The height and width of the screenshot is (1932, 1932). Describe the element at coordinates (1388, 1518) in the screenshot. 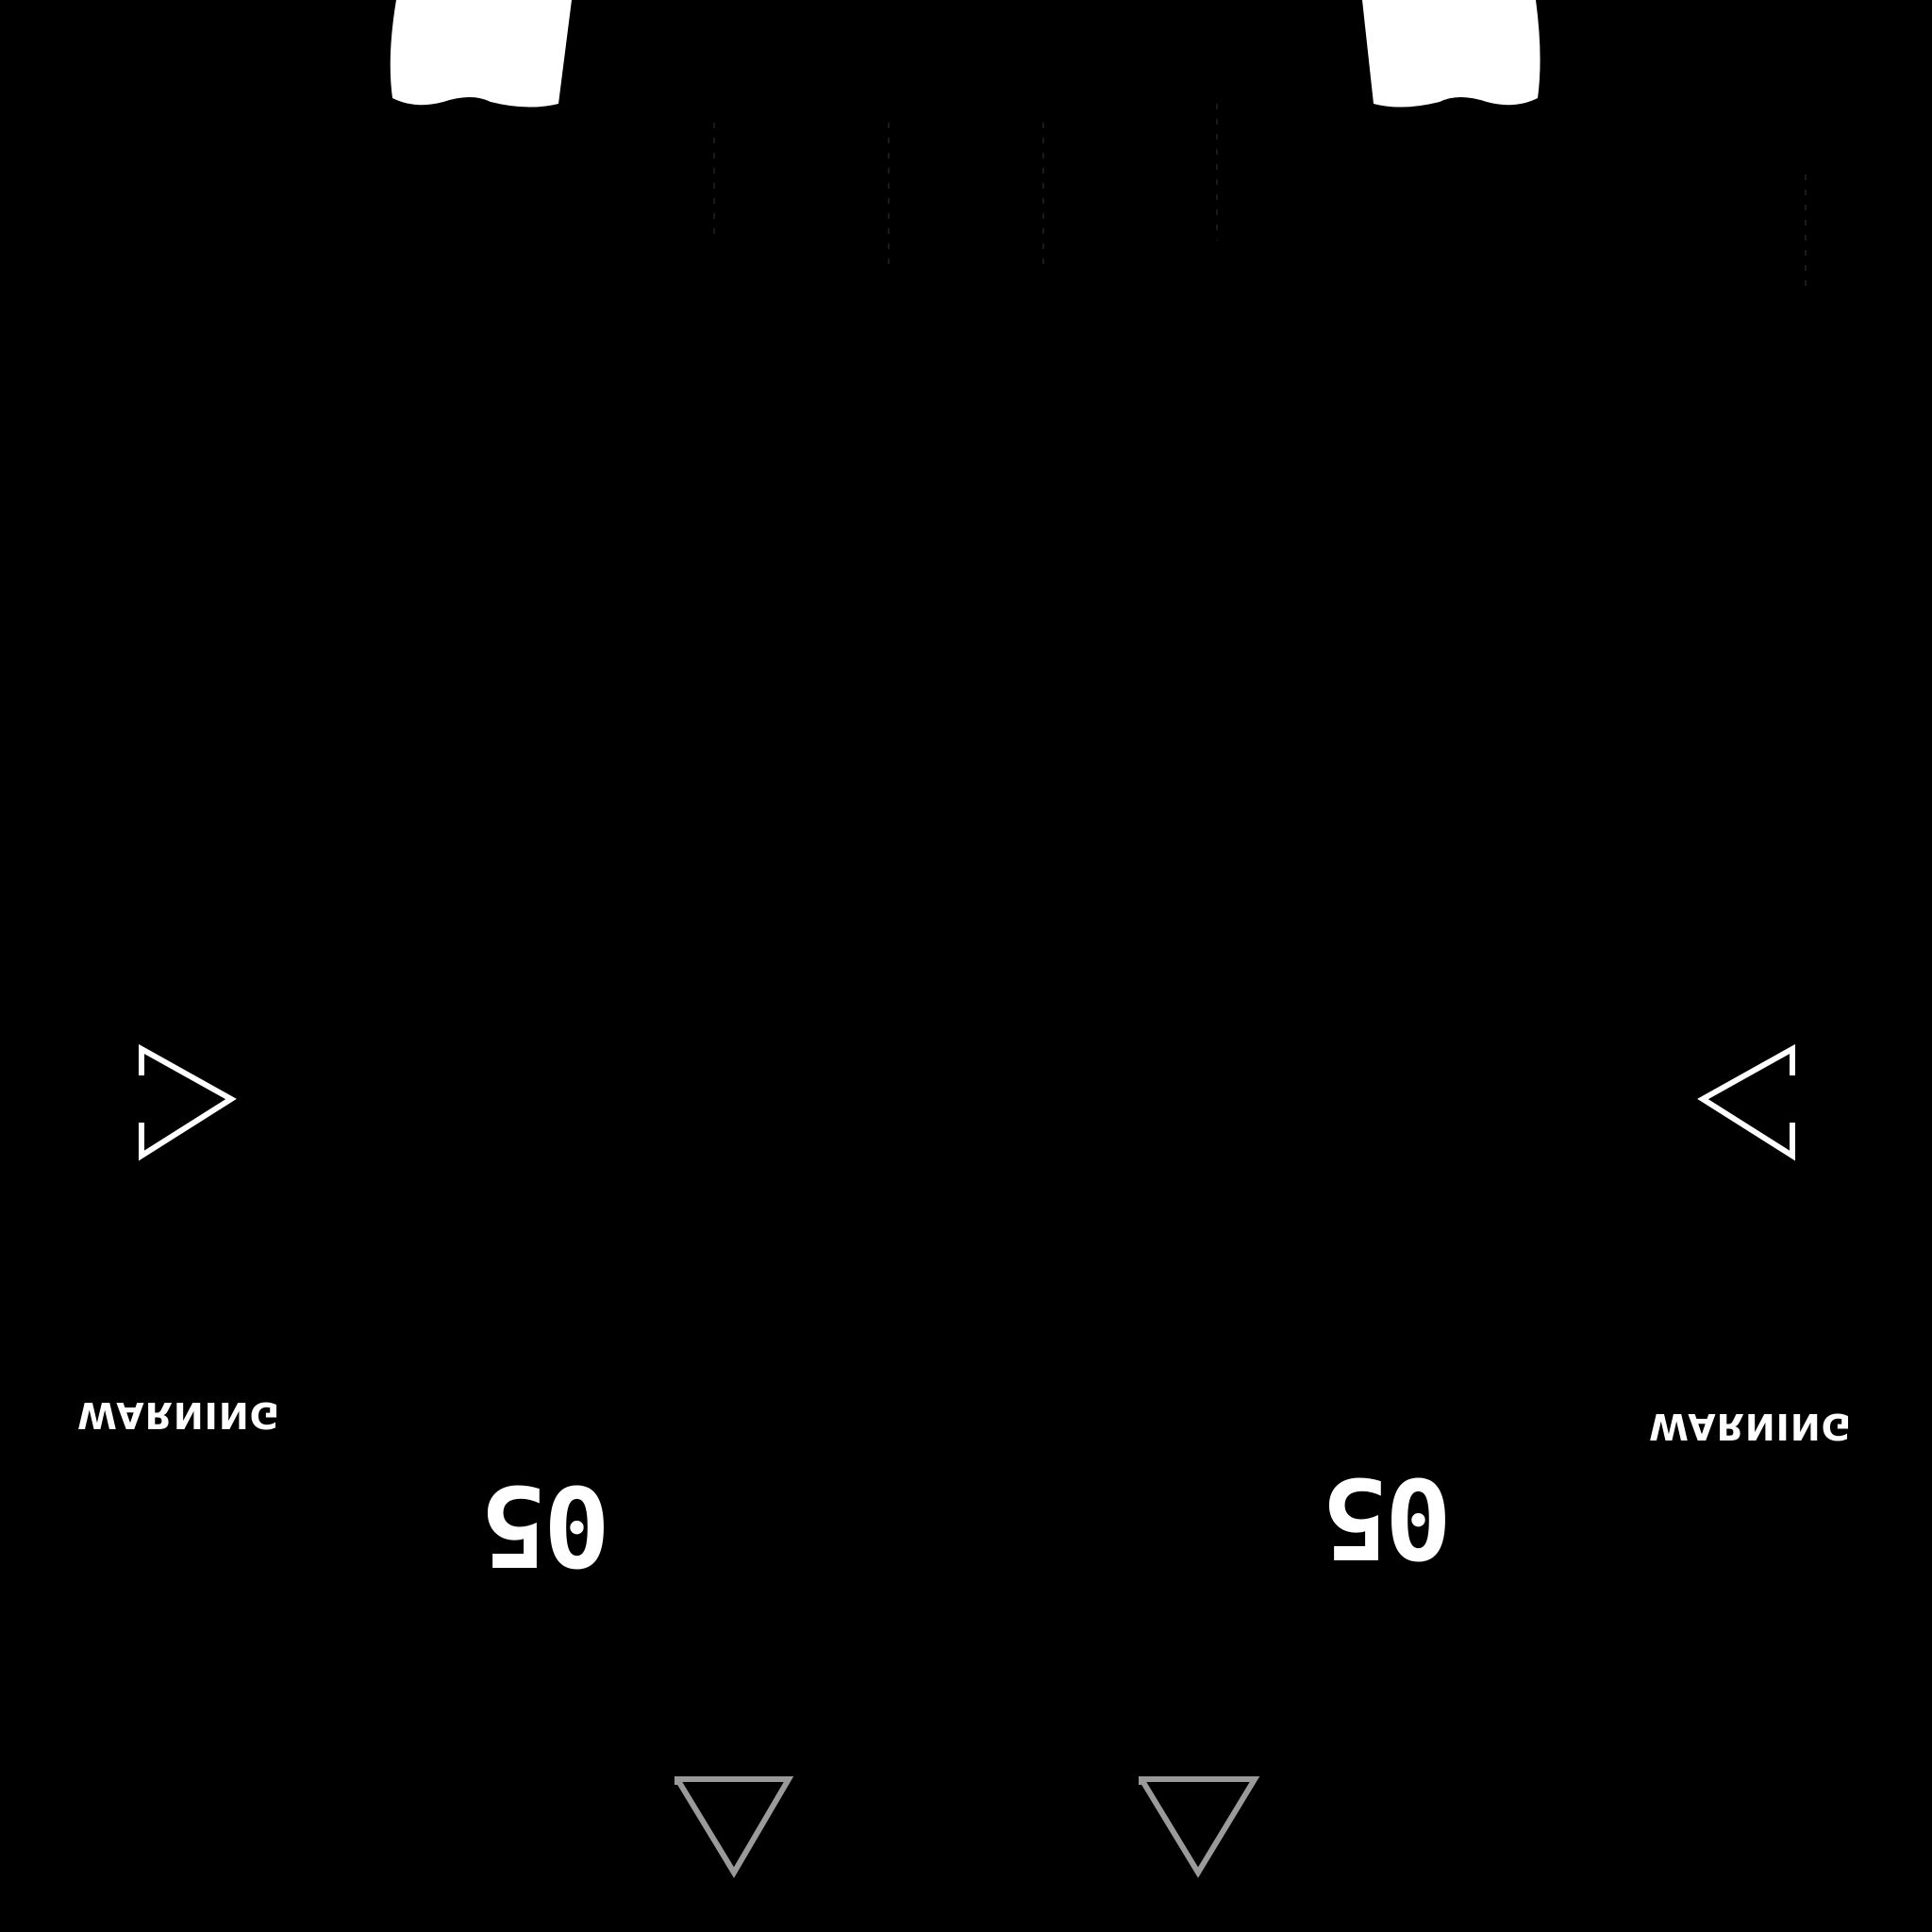

I see `number-label-right: 05` at that location.